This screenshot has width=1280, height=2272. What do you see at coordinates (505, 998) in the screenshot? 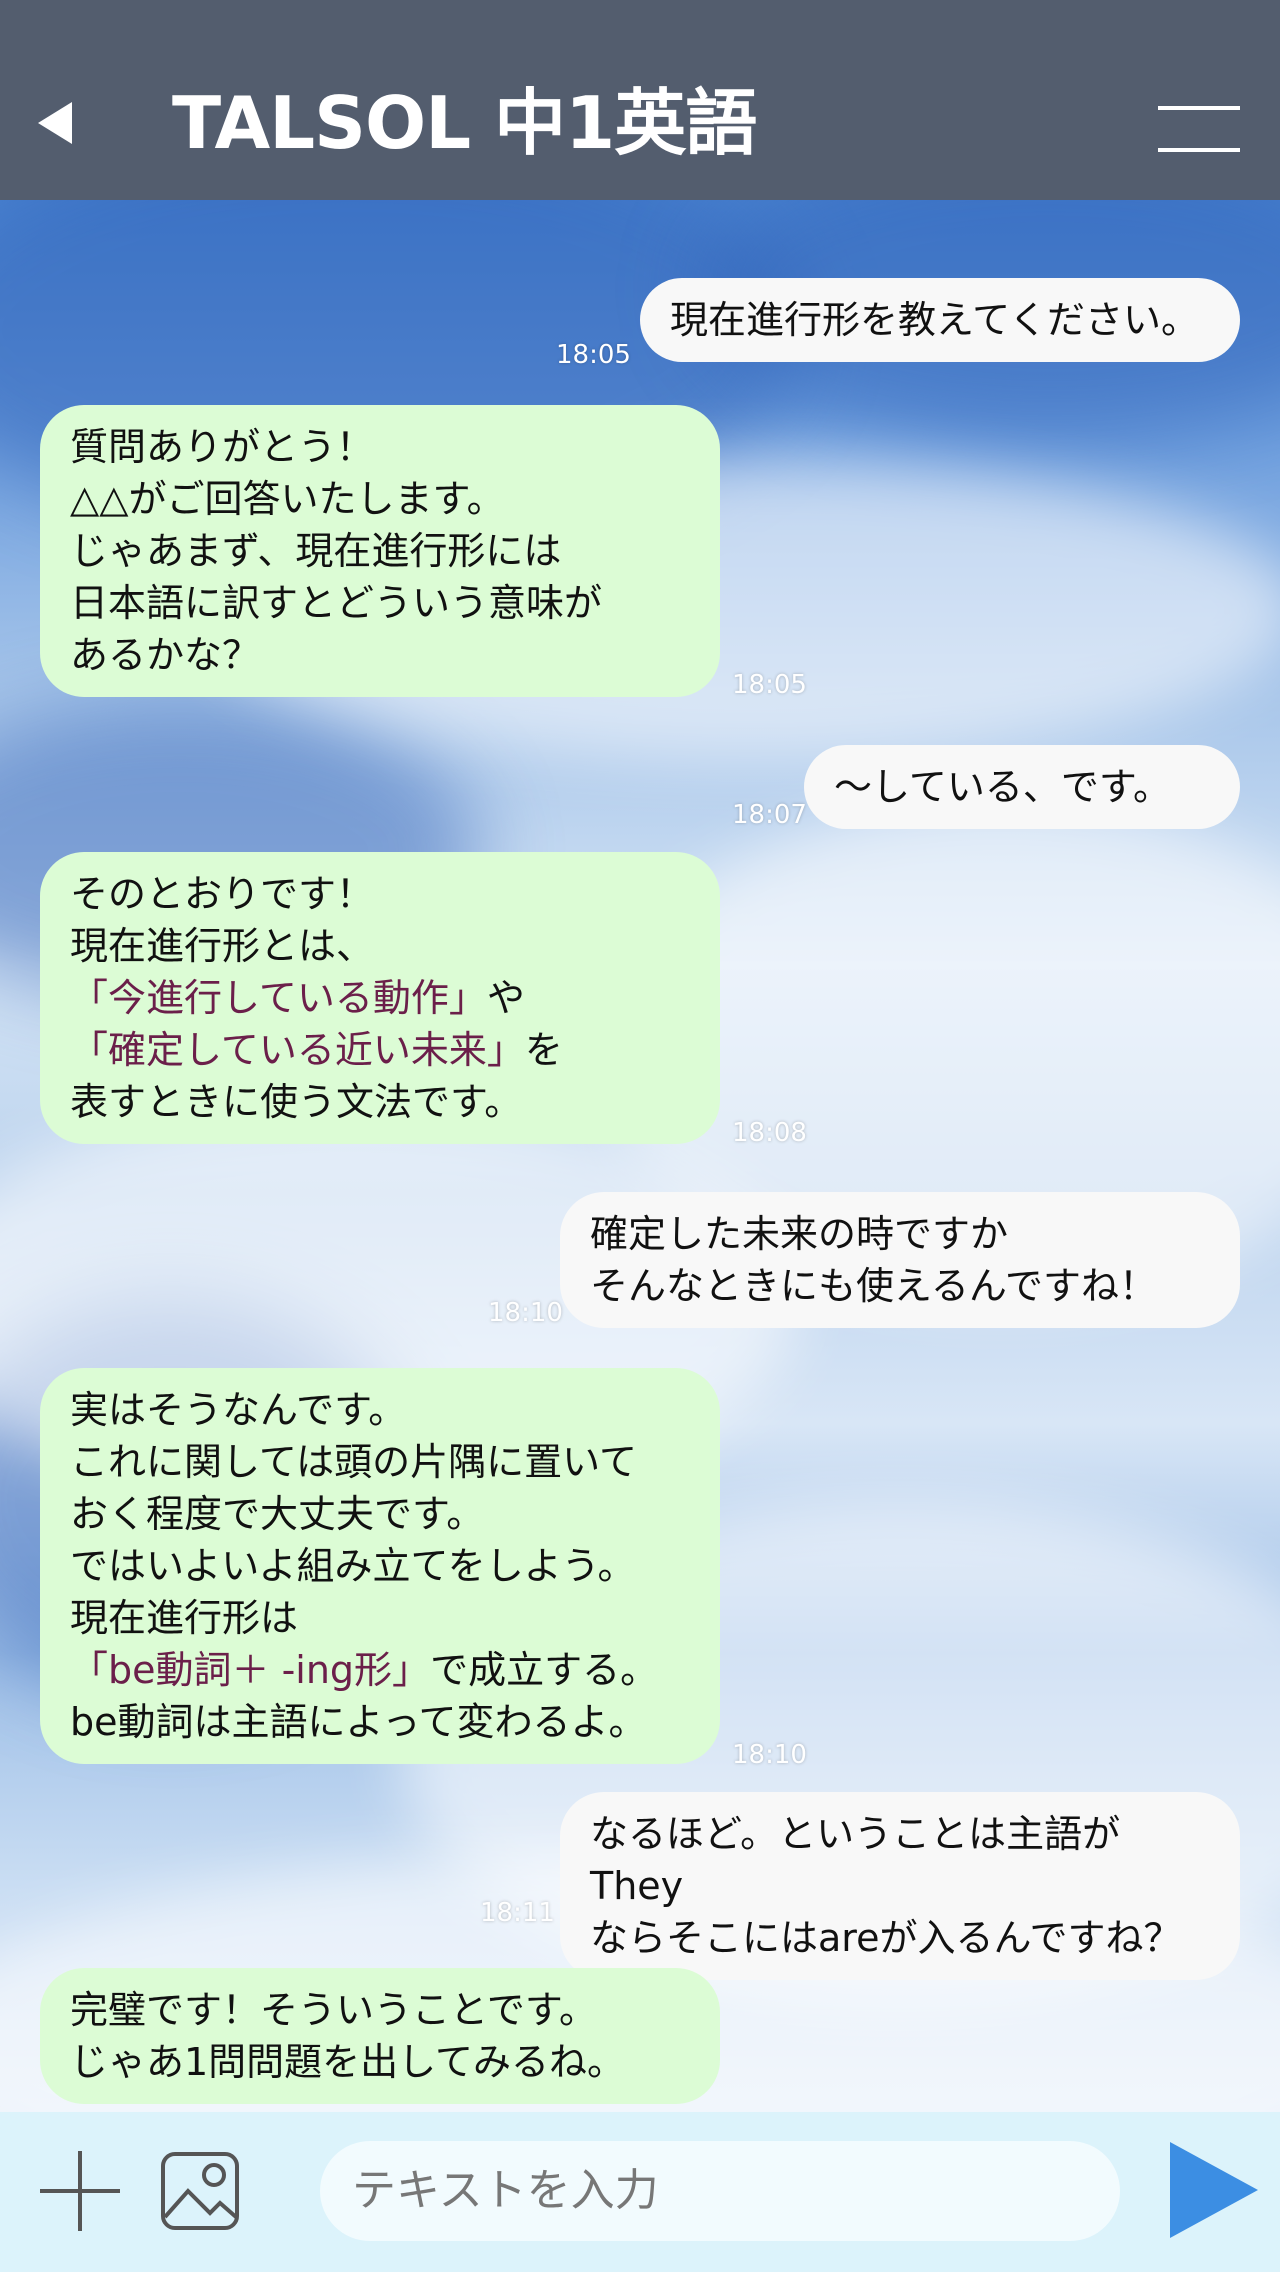
I see `message-text: や` at bounding box center [505, 998].